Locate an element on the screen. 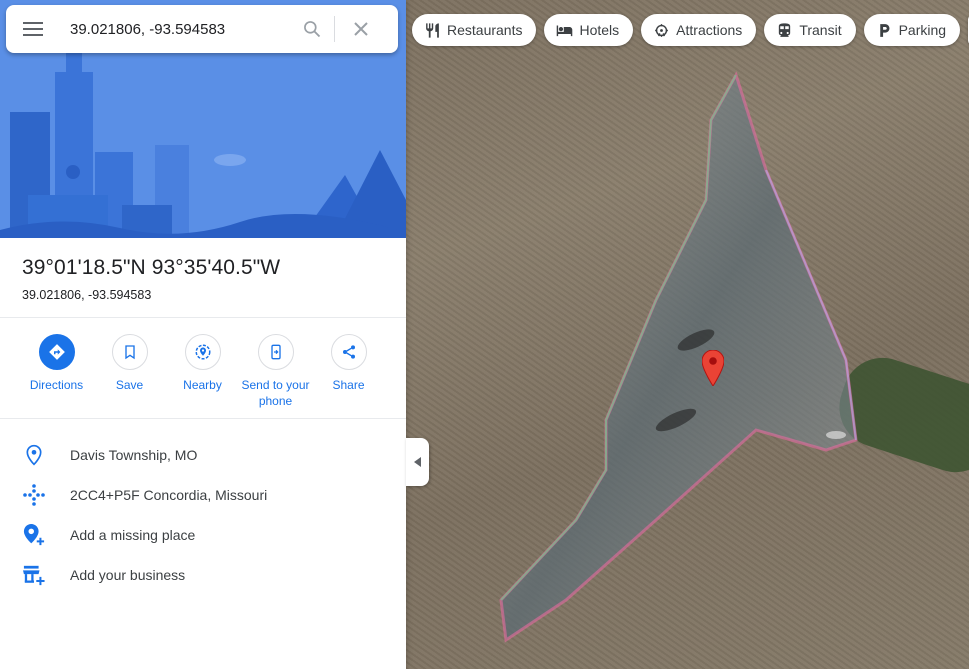 This screenshot has width=969, height=669. chip-parking: Parking is located at coordinates (912, 30).